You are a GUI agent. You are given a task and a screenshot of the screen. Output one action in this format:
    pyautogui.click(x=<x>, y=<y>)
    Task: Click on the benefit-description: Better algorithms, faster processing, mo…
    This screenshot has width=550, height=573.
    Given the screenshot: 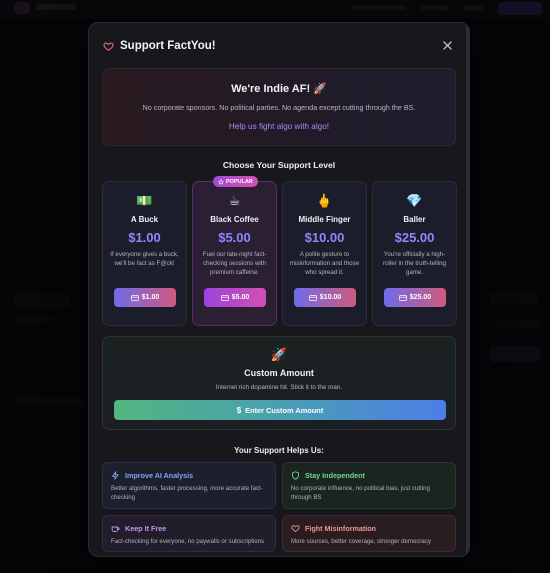 What is the action you would take?
    pyautogui.click(x=187, y=493)
    